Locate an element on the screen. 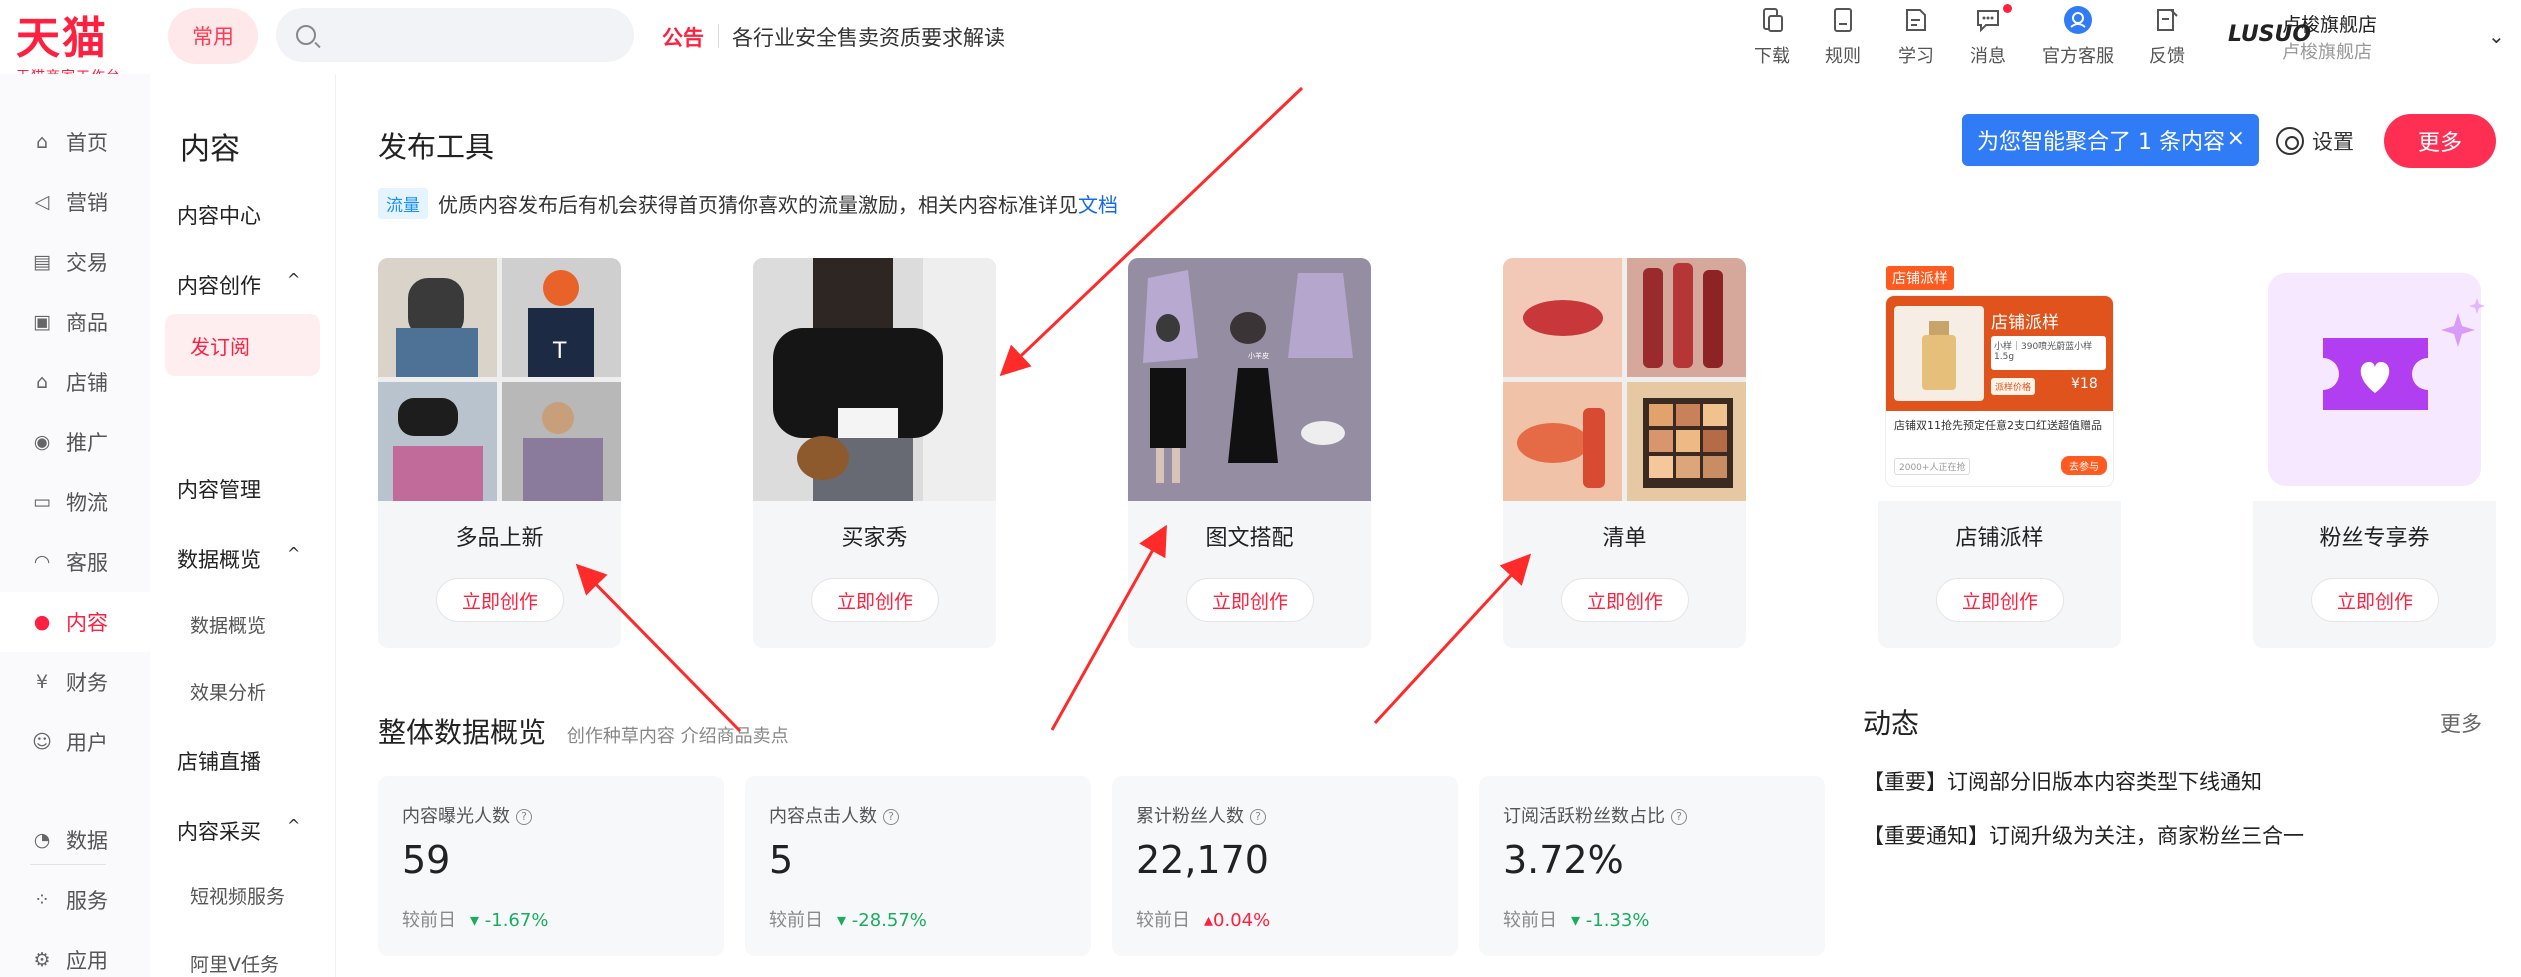 The image size is (2521, 977). tool-download: 下载 is located at coordinates (1772, 36).